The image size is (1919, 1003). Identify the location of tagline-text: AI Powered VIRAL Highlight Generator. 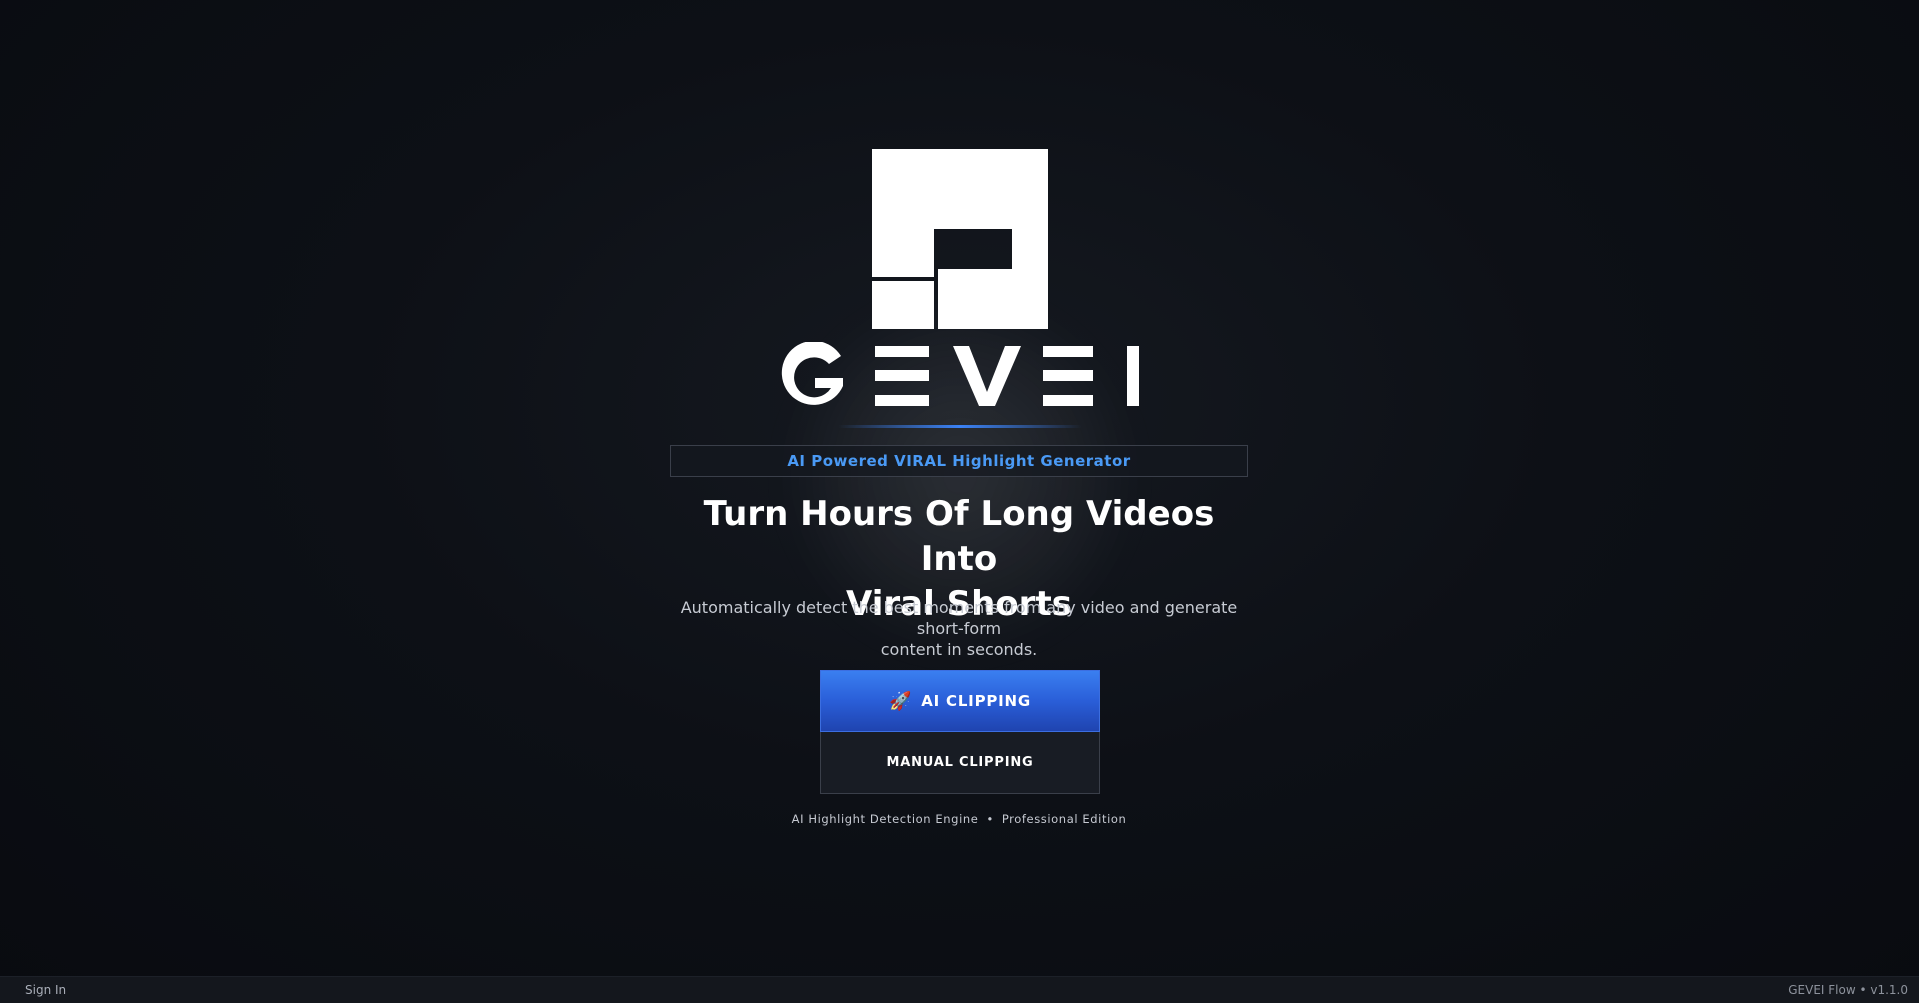
(959, 461).